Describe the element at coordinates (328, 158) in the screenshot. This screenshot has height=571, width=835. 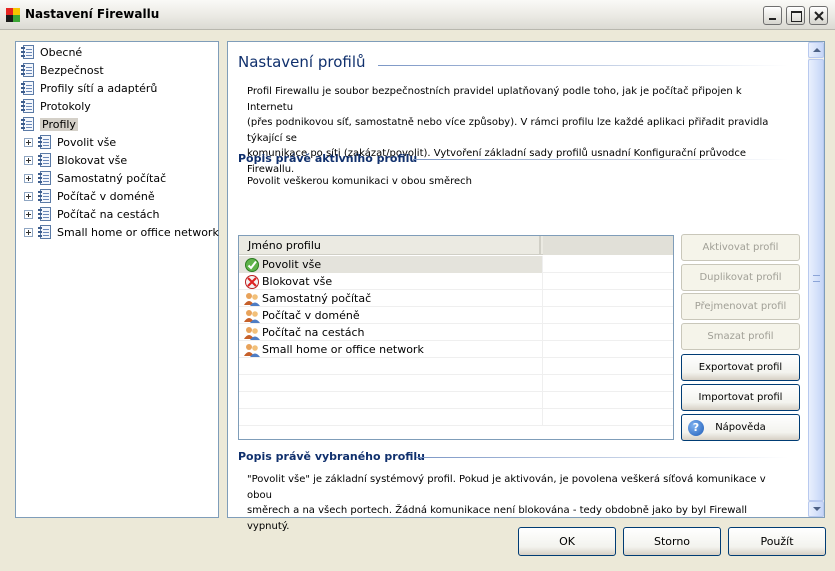
I see `active-profile-heading: Popis právě aktivního profilu` at that location.